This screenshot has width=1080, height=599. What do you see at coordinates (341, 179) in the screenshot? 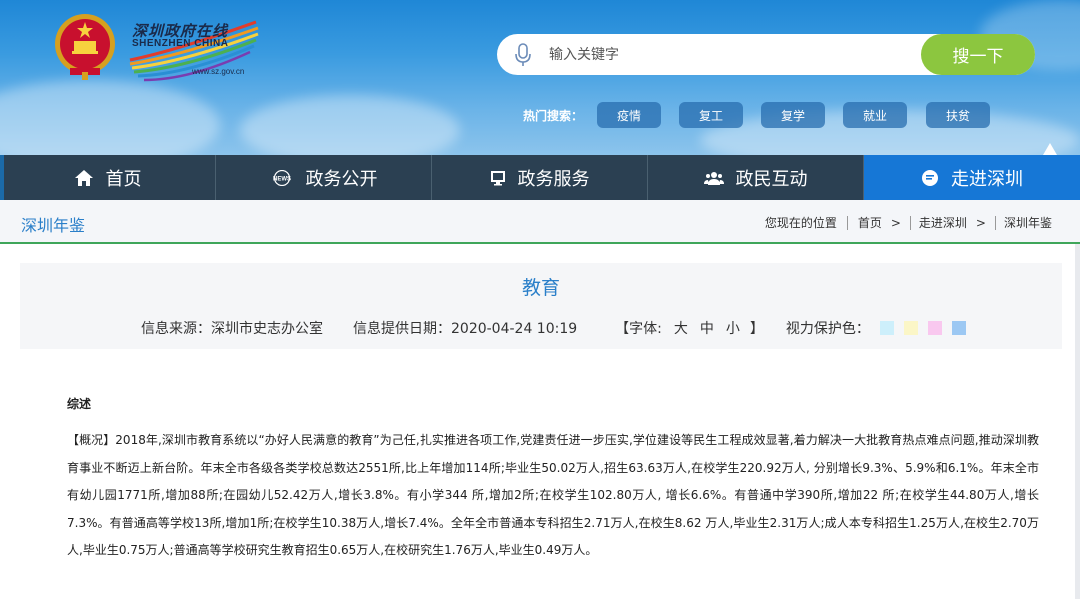
I see `nav-label: 政务公开` at bounding box center [341, 179].